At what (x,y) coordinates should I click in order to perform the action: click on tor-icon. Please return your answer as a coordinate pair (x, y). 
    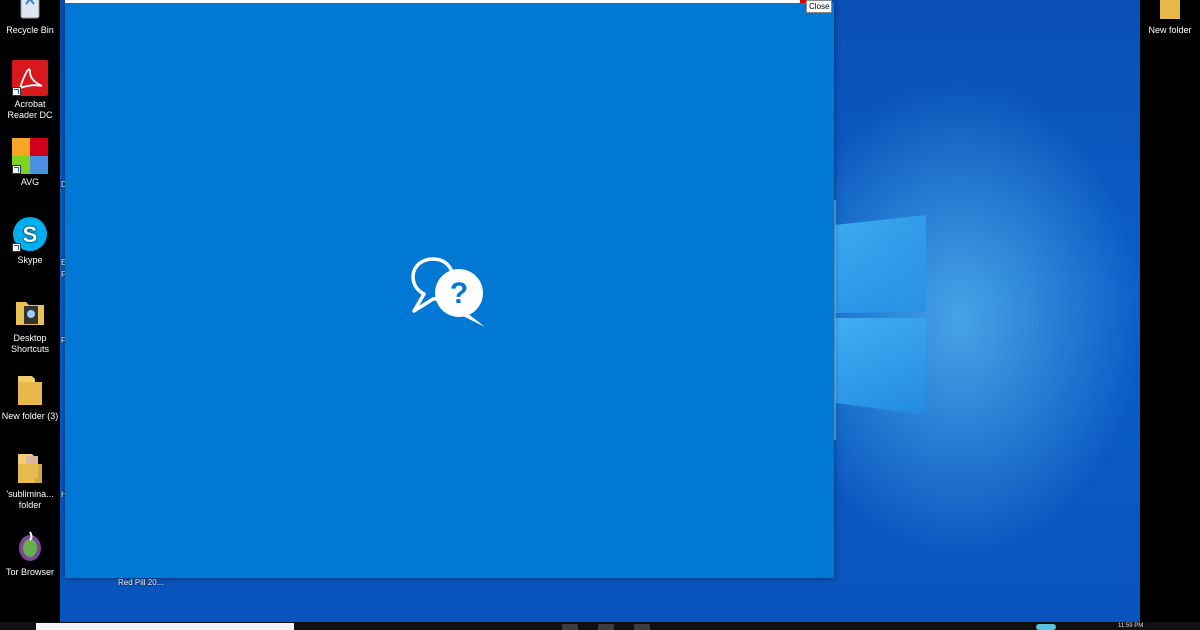
    Looking at the image, I should click on (30, 546).